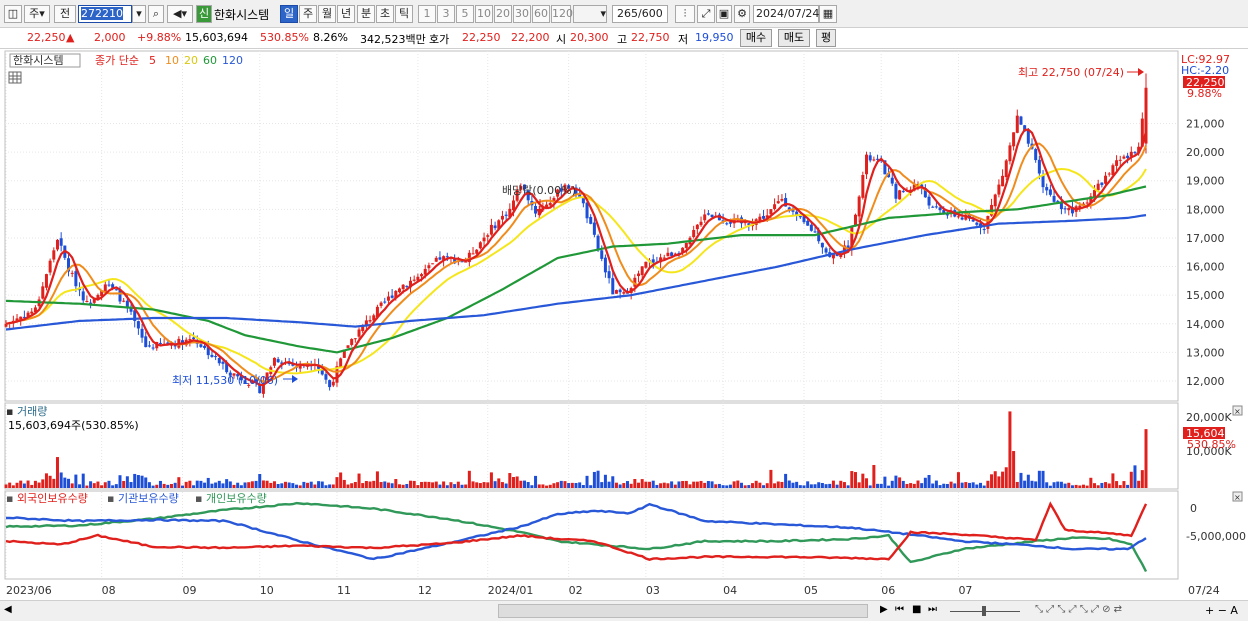 This screenshot has height=621, width=1248. Describe the element at coordinates (65, 14) in the screenshot. I see `prev-button: 전` at that location.